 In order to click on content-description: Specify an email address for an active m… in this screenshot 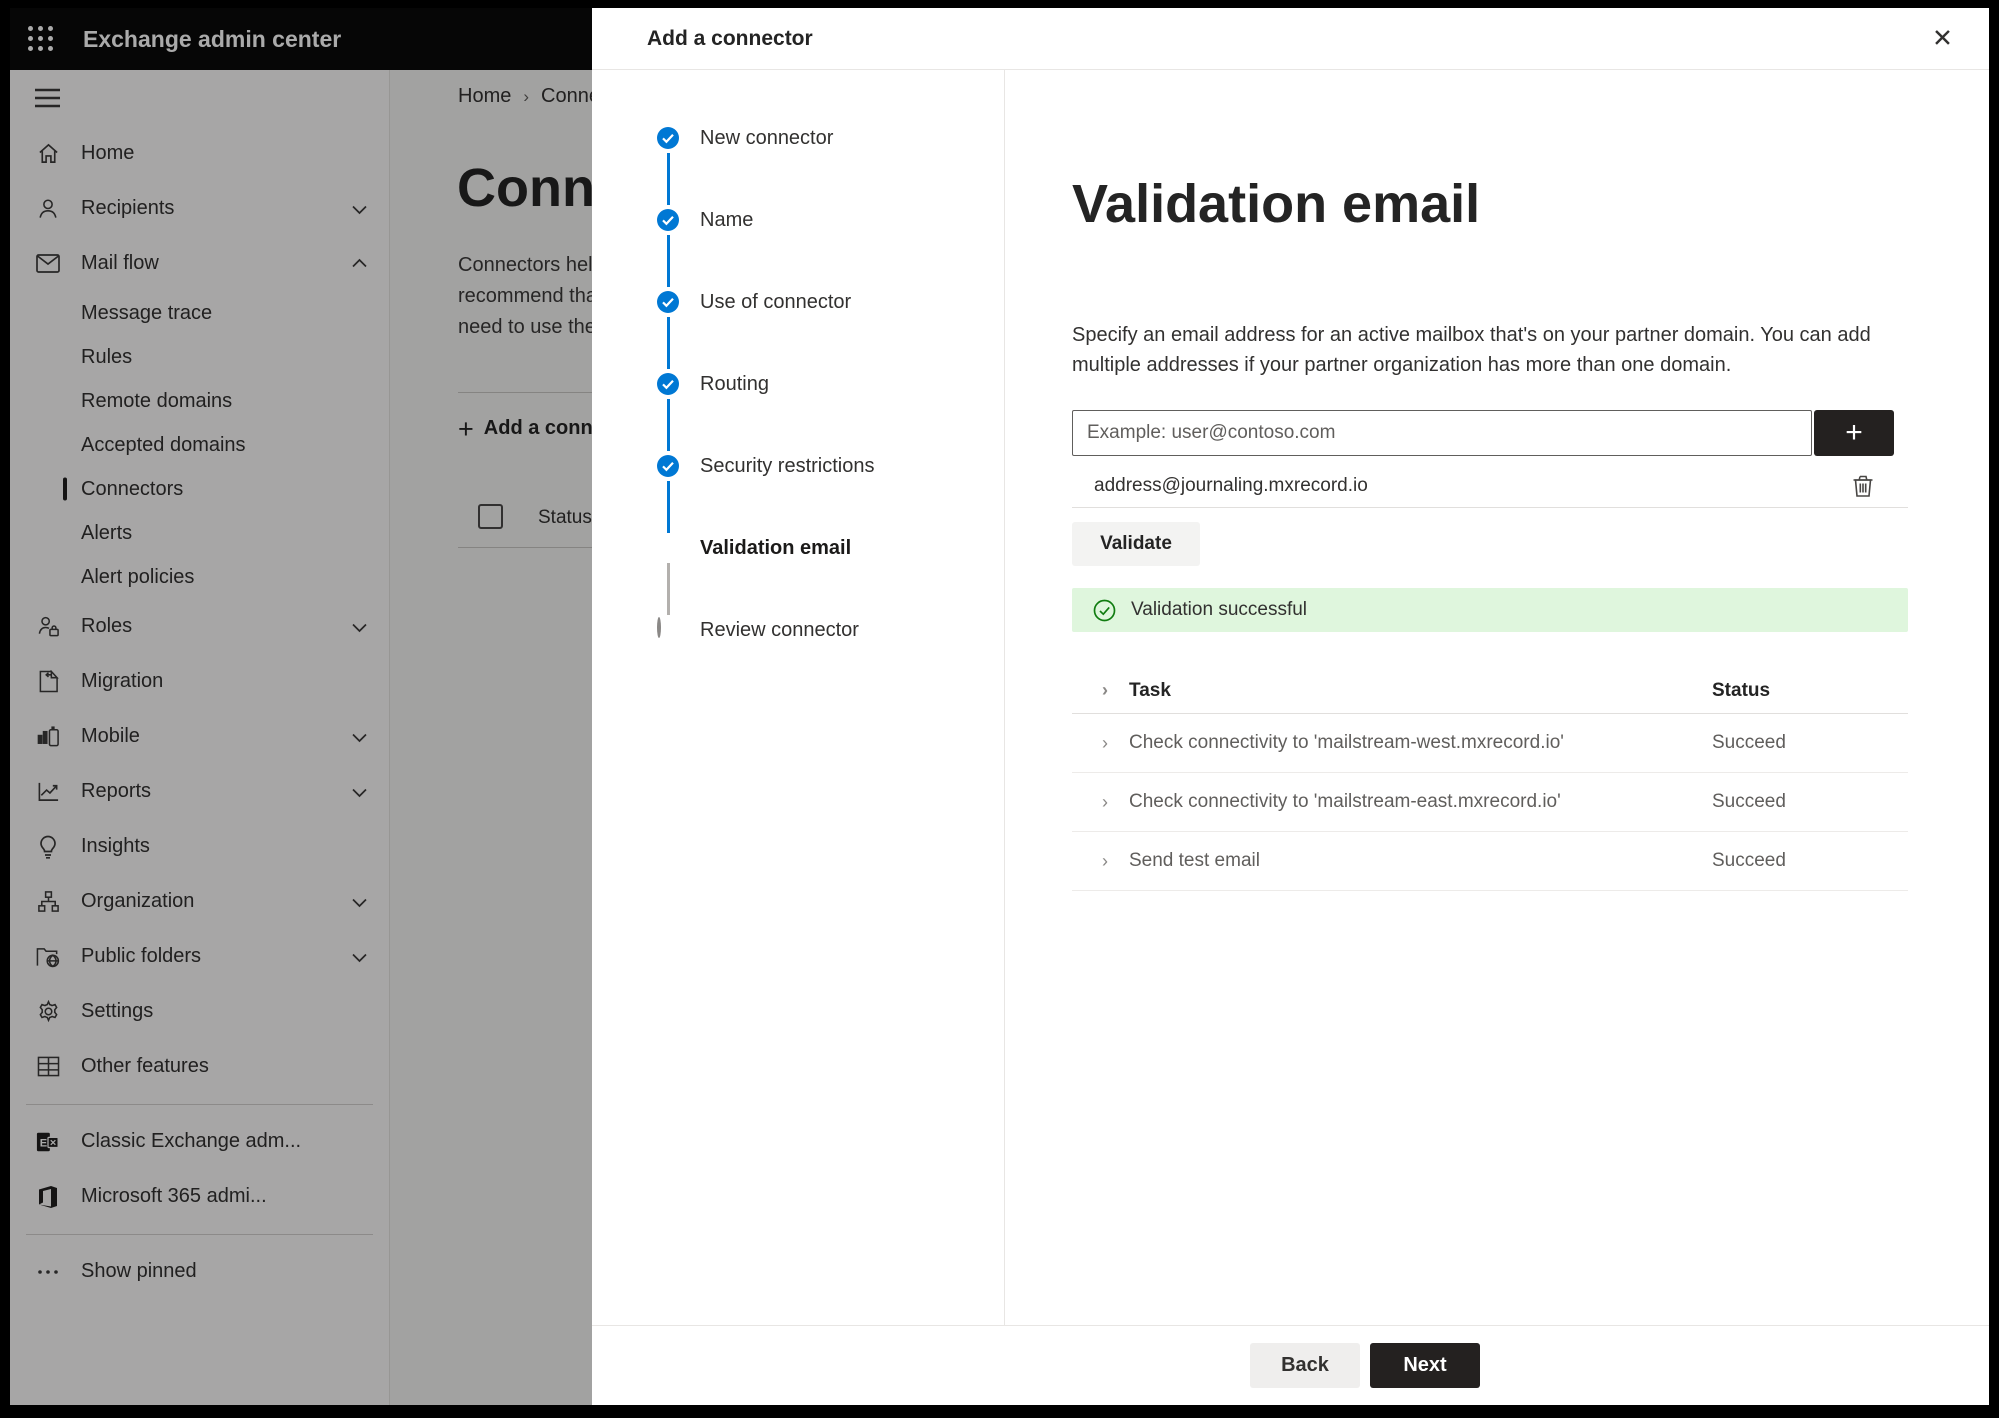, I will do `click(1471, 350)`.